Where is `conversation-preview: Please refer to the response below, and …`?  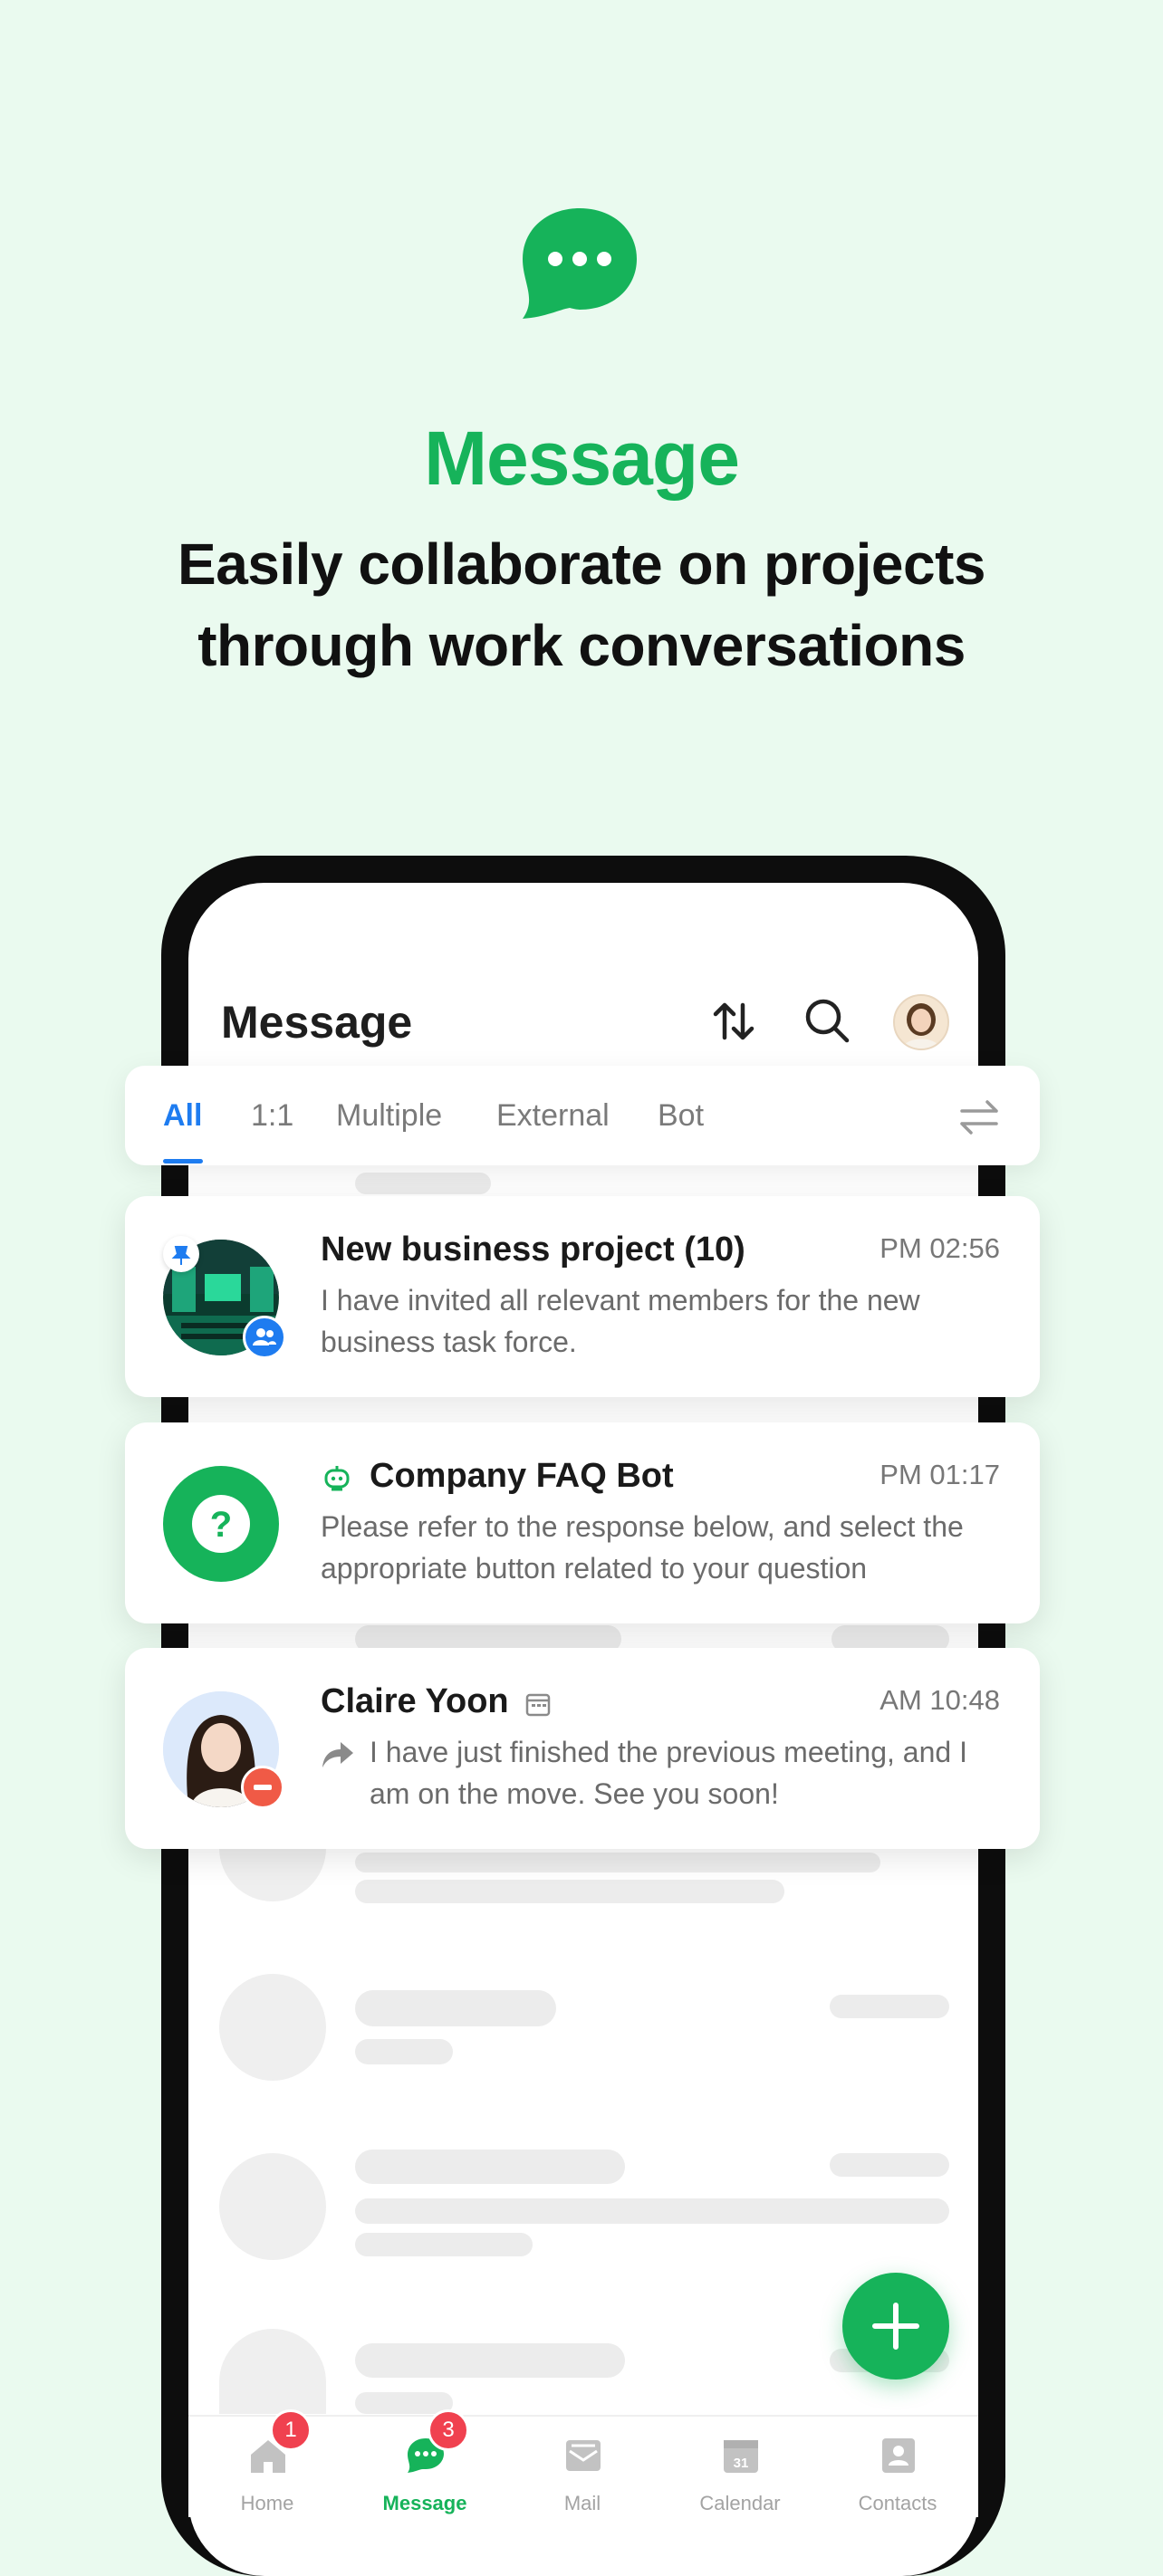
conversation-preview: Please refer to the response below, and … is located at coordinates (642, 1547).